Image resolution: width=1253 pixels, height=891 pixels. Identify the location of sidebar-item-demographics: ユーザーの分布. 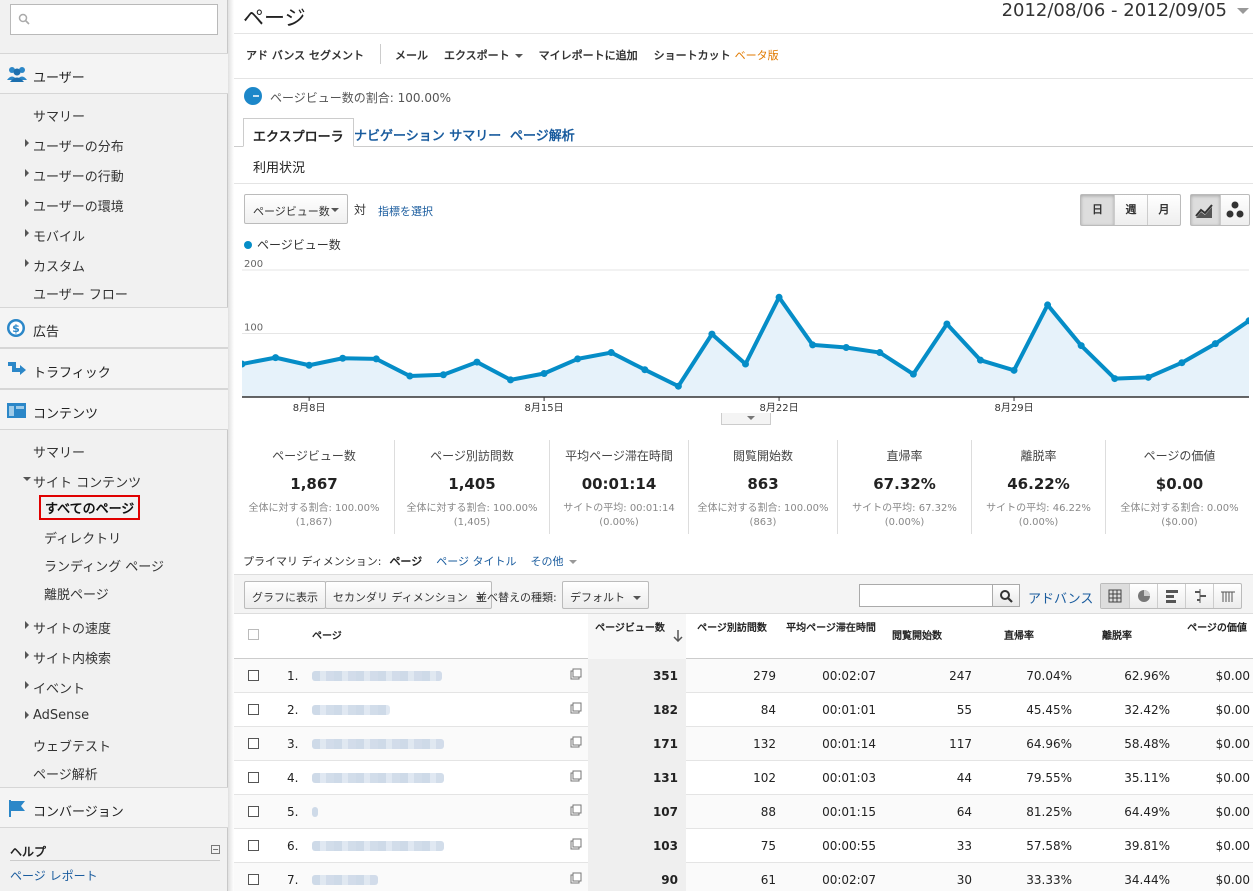
(74, 145).